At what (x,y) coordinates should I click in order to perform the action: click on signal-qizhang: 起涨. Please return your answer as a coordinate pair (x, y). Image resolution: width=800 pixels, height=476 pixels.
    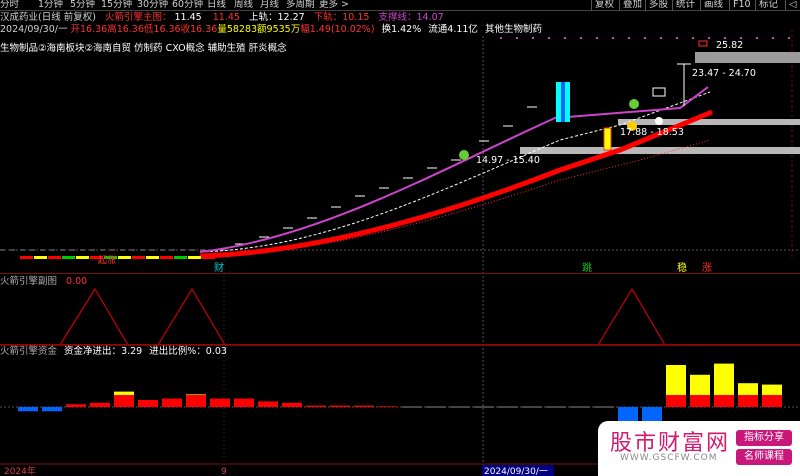
    Looking at the image, I should click on (107, 260).